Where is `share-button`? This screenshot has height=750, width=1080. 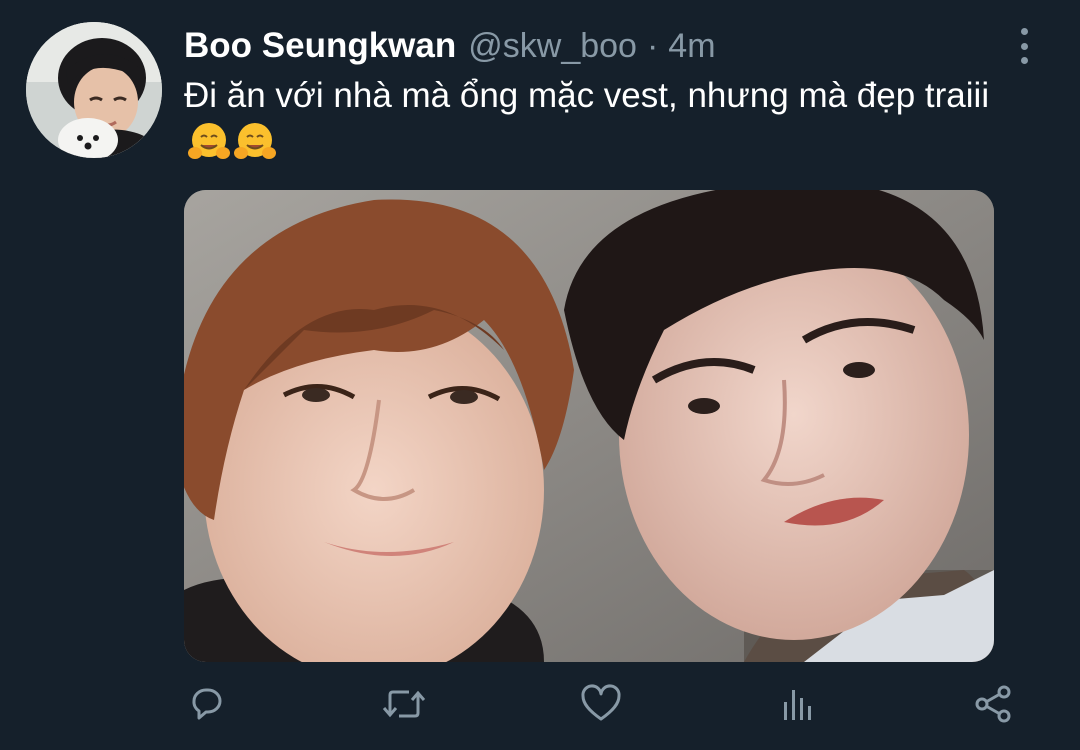 share-button is located at coordinates (994, 704).